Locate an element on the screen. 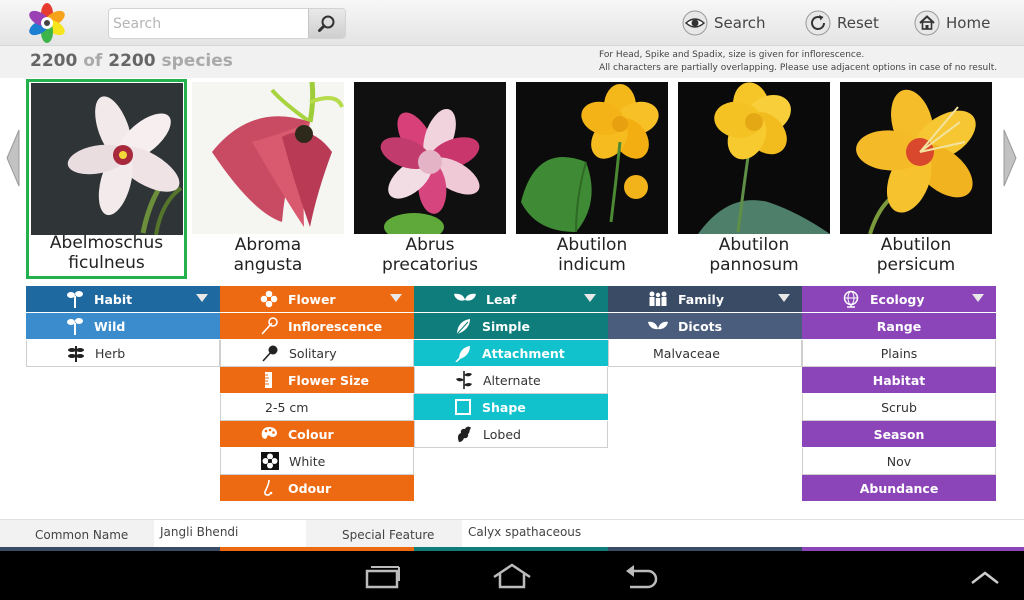  filter-category-odour: Odour is located at coordinates (317, 488).